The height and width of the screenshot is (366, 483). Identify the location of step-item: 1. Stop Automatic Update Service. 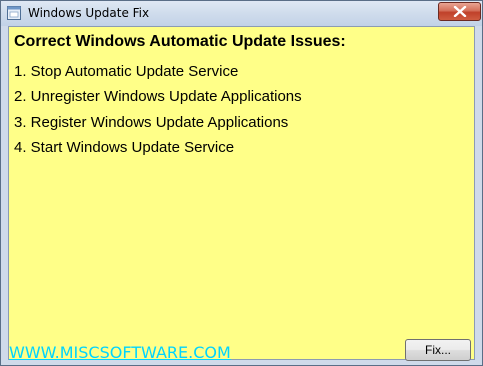
(126, 71).